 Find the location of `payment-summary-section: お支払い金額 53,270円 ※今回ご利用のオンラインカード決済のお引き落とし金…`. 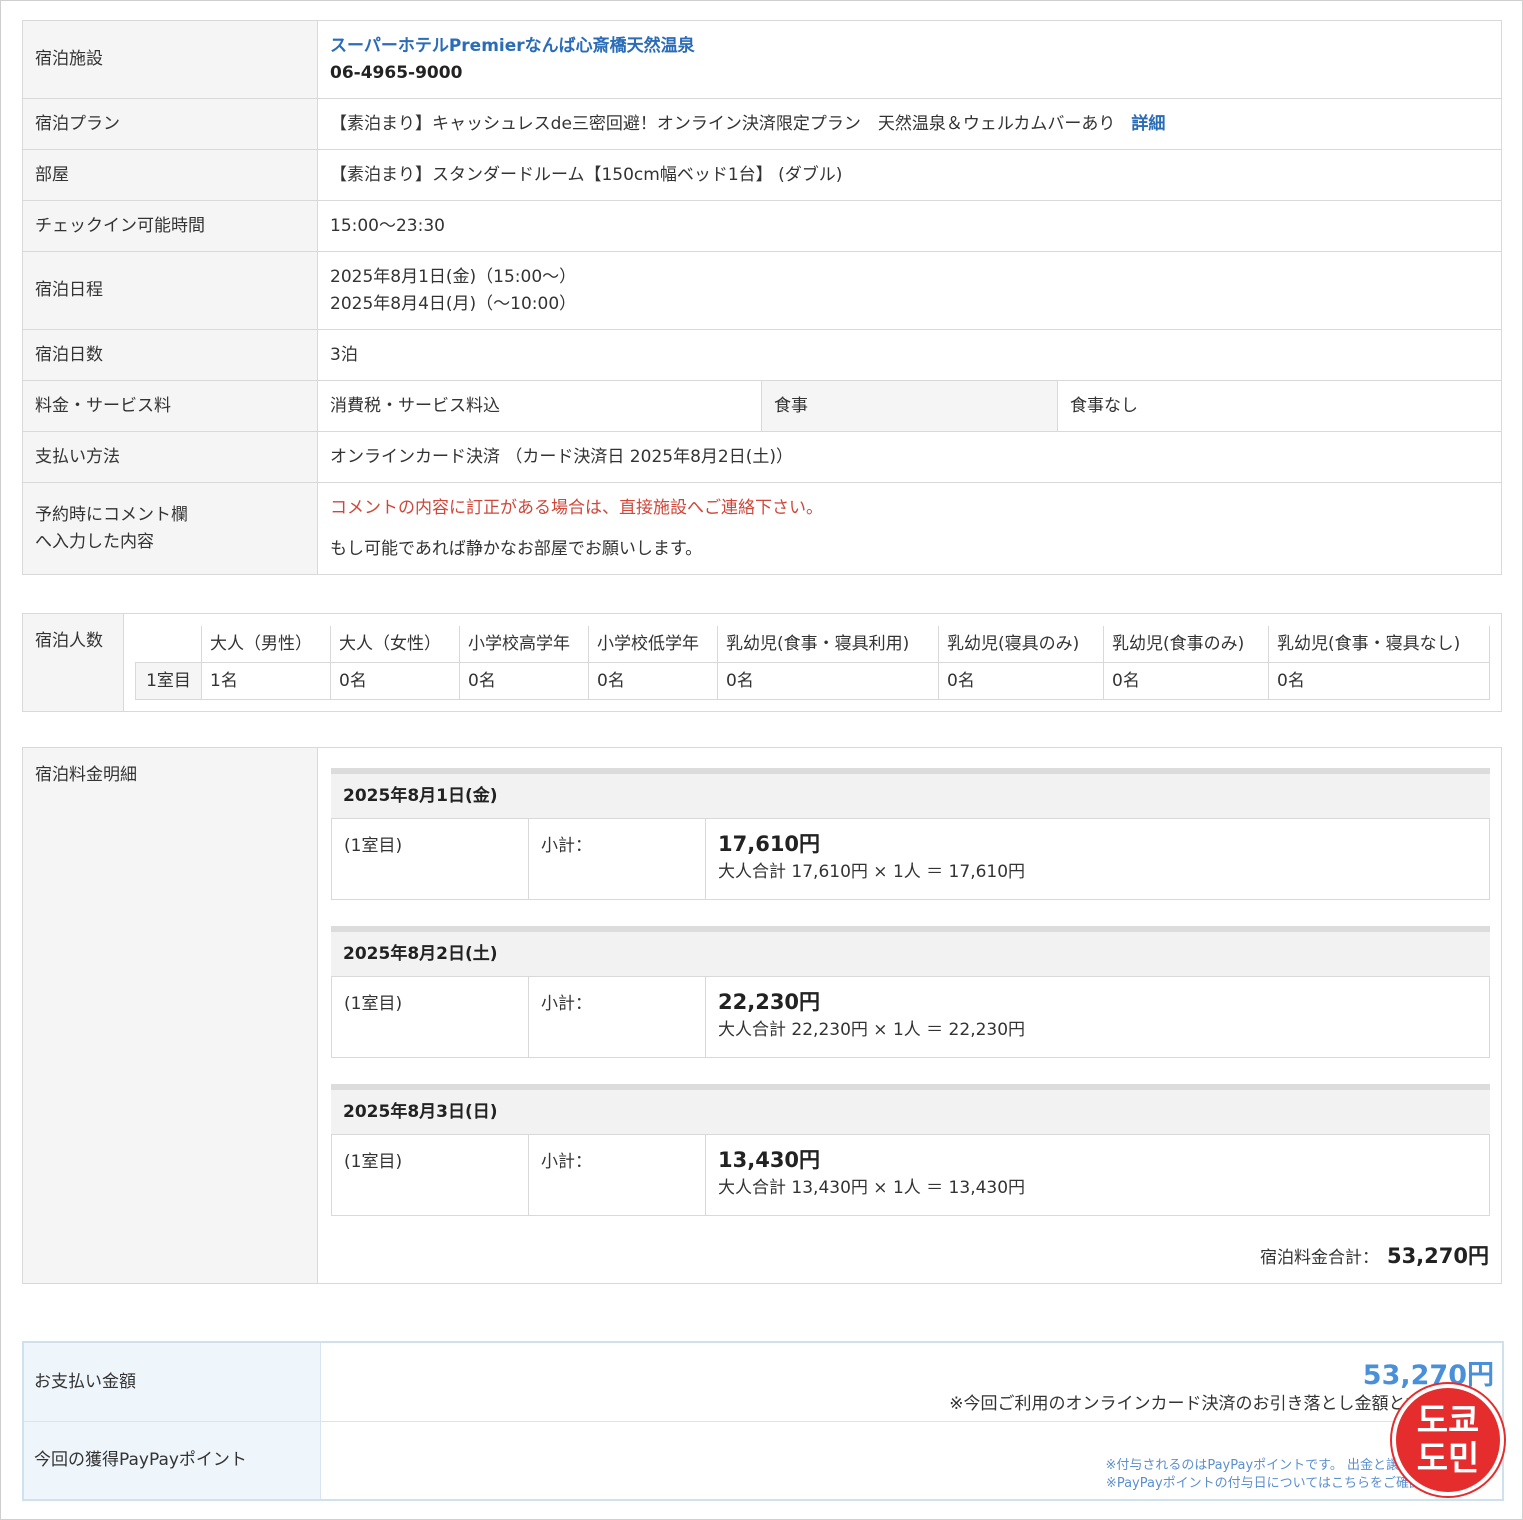

payment-summary-section: お支払い金額 53,270円 ※今回ご利用のオンラインカード決済のお引き落とし金… is located at coordinates (763, 1421).